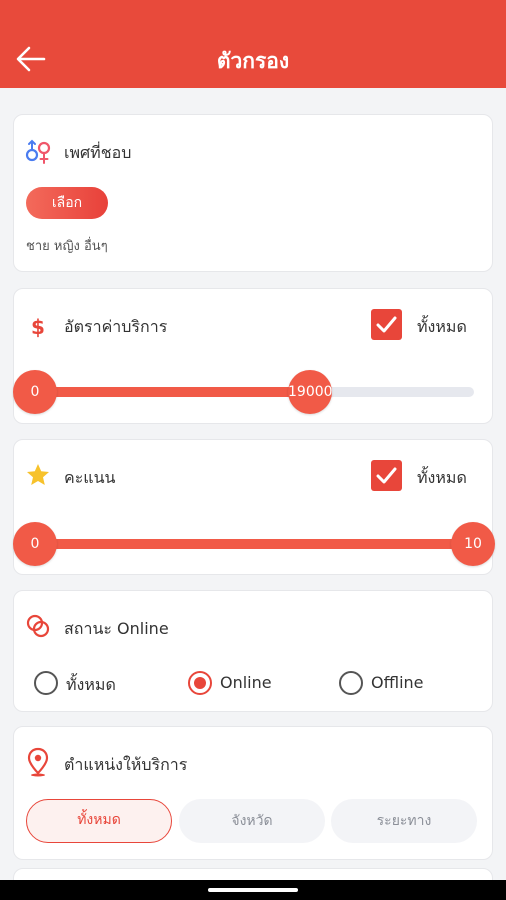  Describe the element at coordinates (38, 762) in the screenshot. I see `location-pin-icon` at that location.